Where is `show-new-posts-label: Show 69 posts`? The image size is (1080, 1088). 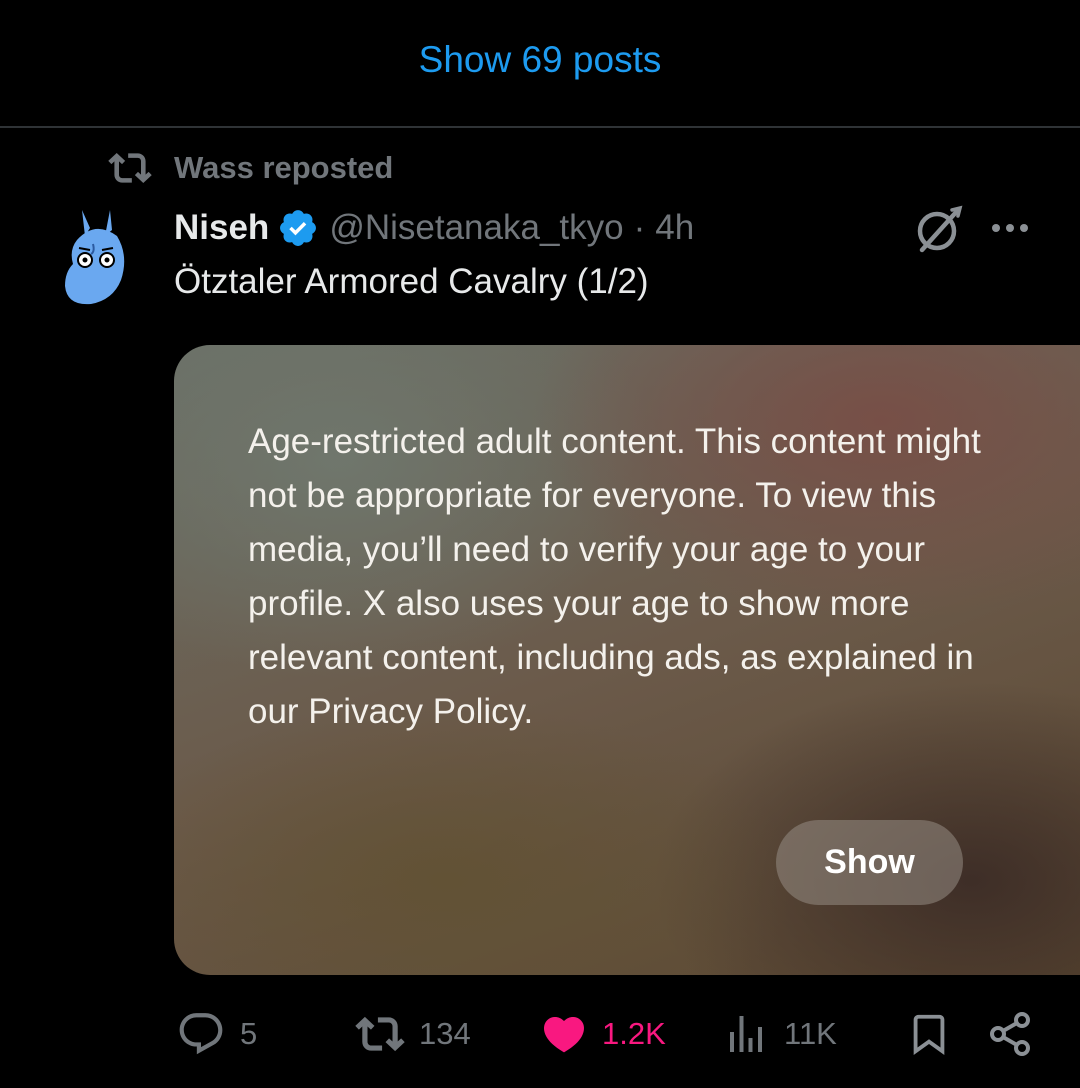 show-new-posts-label: Show 69 posts is located at coordinates (540, 59).